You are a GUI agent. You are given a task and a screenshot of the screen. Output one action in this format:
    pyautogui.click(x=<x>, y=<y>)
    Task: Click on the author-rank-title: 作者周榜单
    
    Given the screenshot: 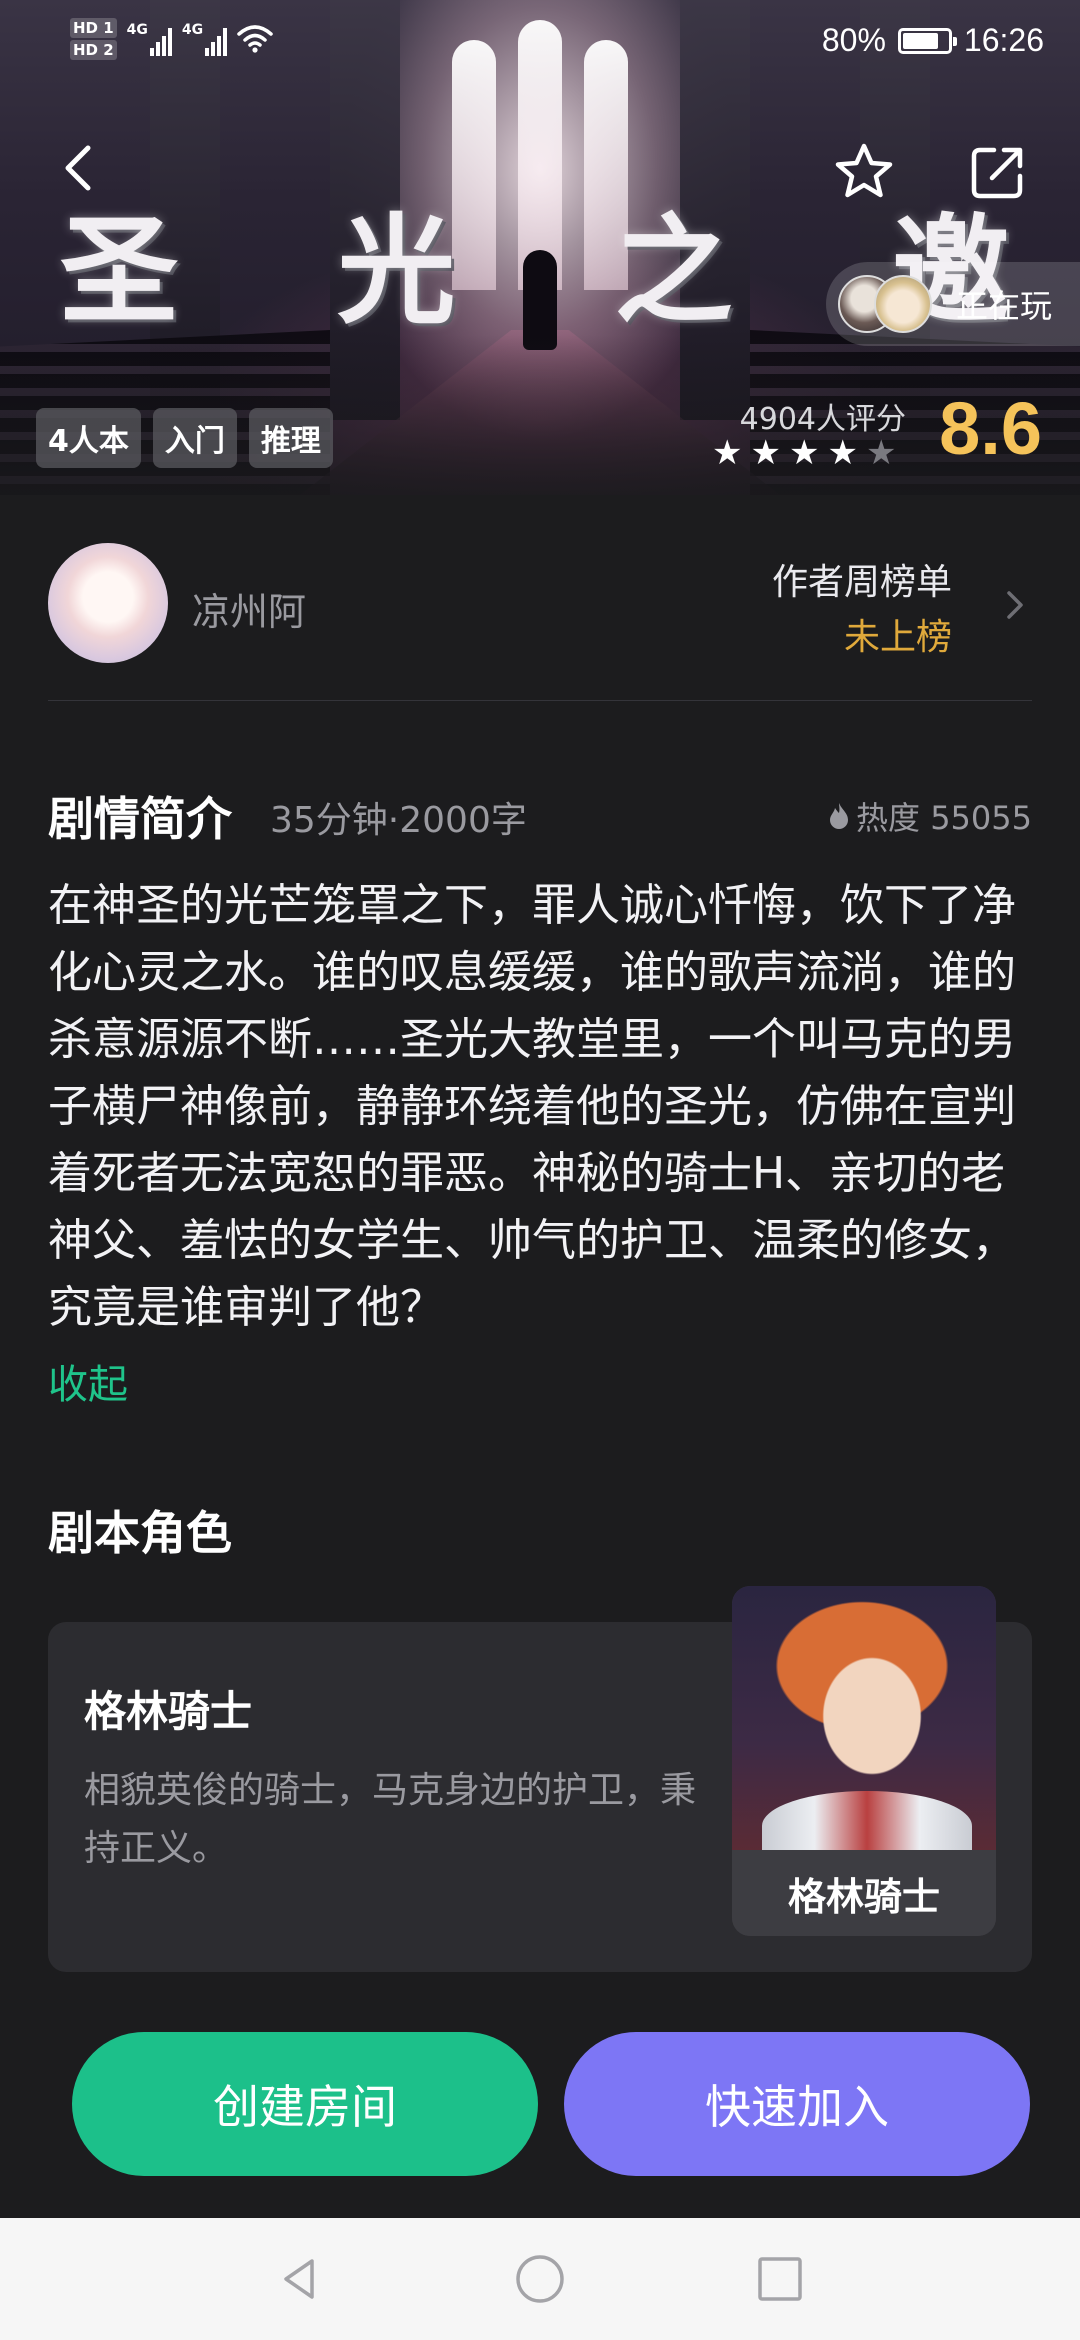 What is the action you would take?
    pyautogui.click(x=861, y=582)
    